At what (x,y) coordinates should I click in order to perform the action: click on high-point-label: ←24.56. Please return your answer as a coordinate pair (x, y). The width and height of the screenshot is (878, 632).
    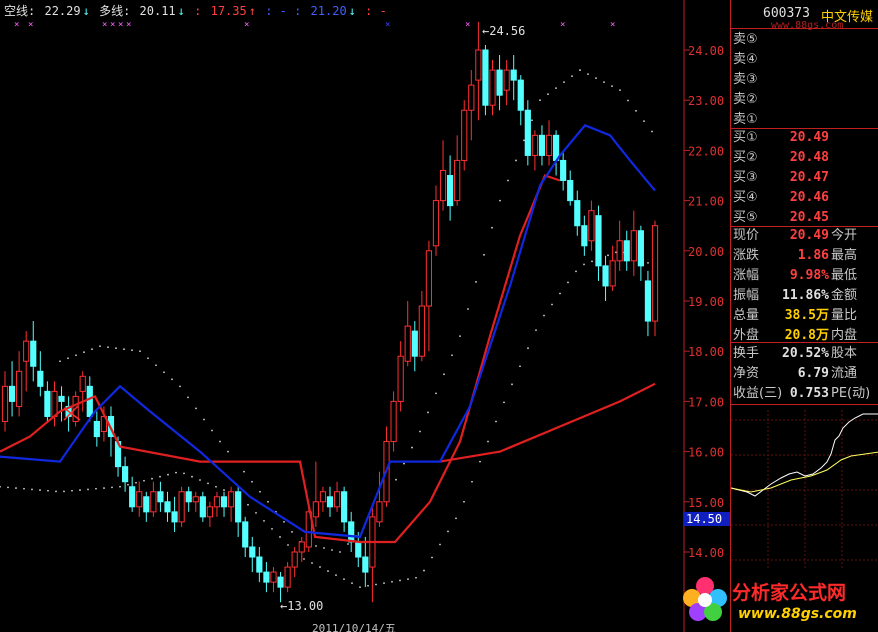
    Looking at the image, I should click on (503, 31).